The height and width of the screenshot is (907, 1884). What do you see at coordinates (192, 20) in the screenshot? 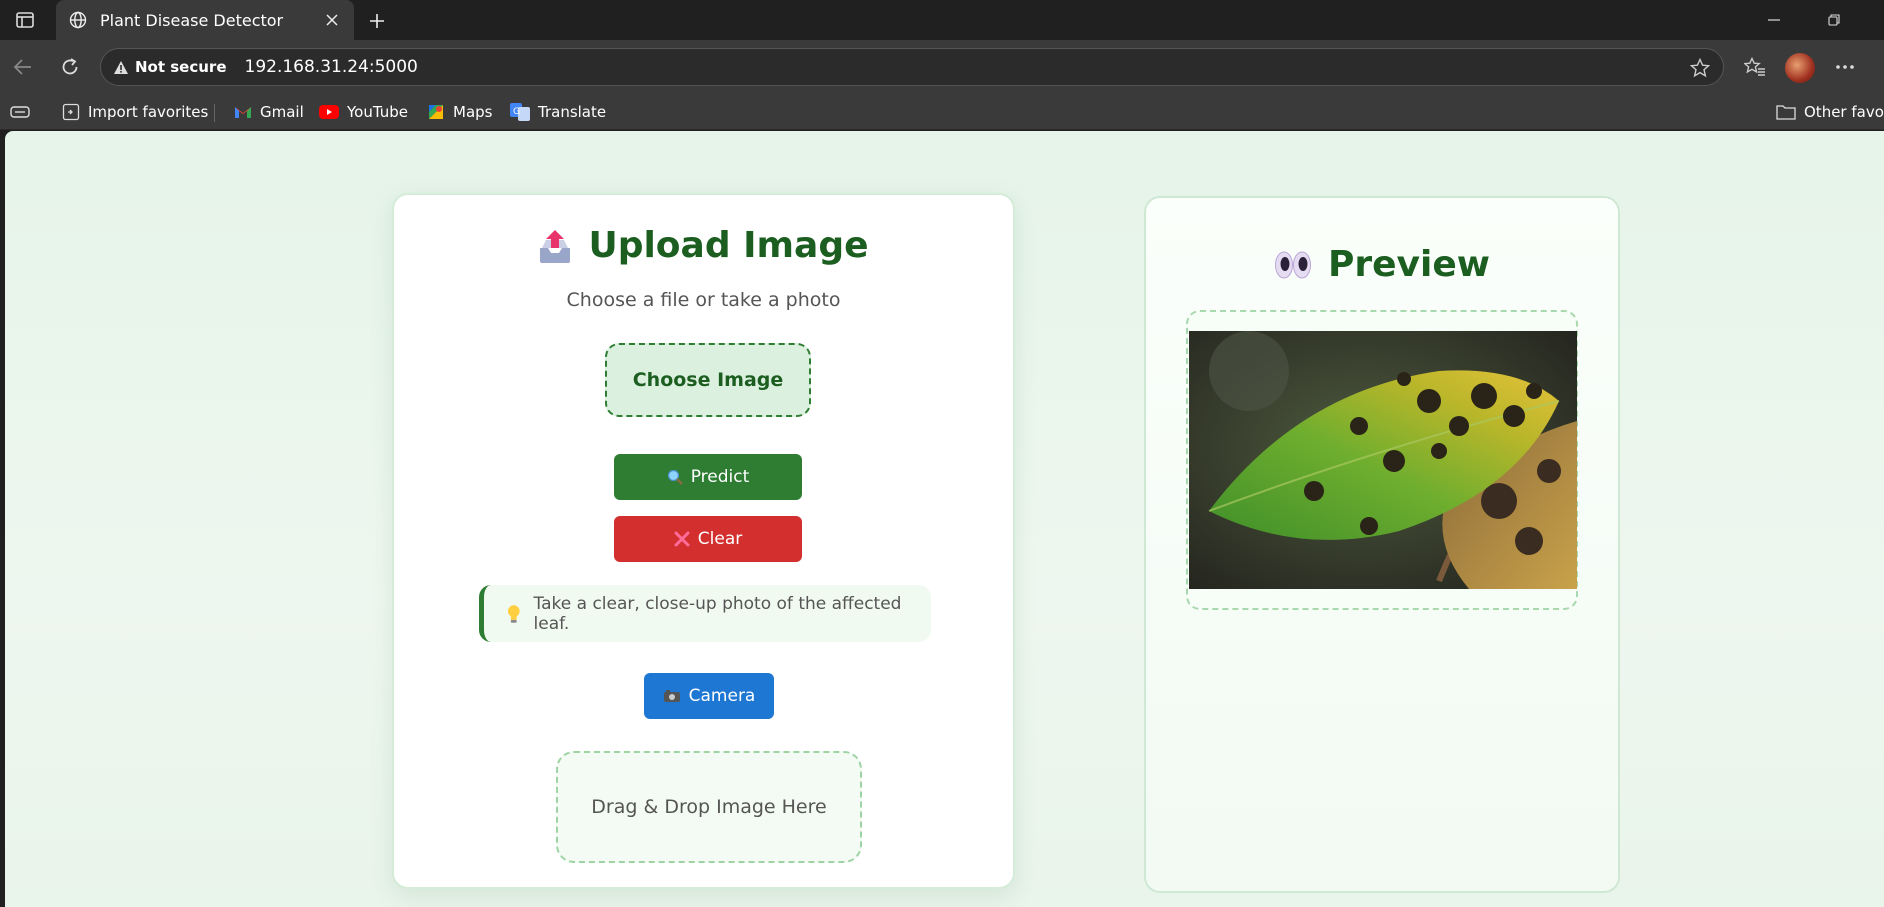
I see `tab-title: Plant Disease Detector` at bounding box center [192, 20].